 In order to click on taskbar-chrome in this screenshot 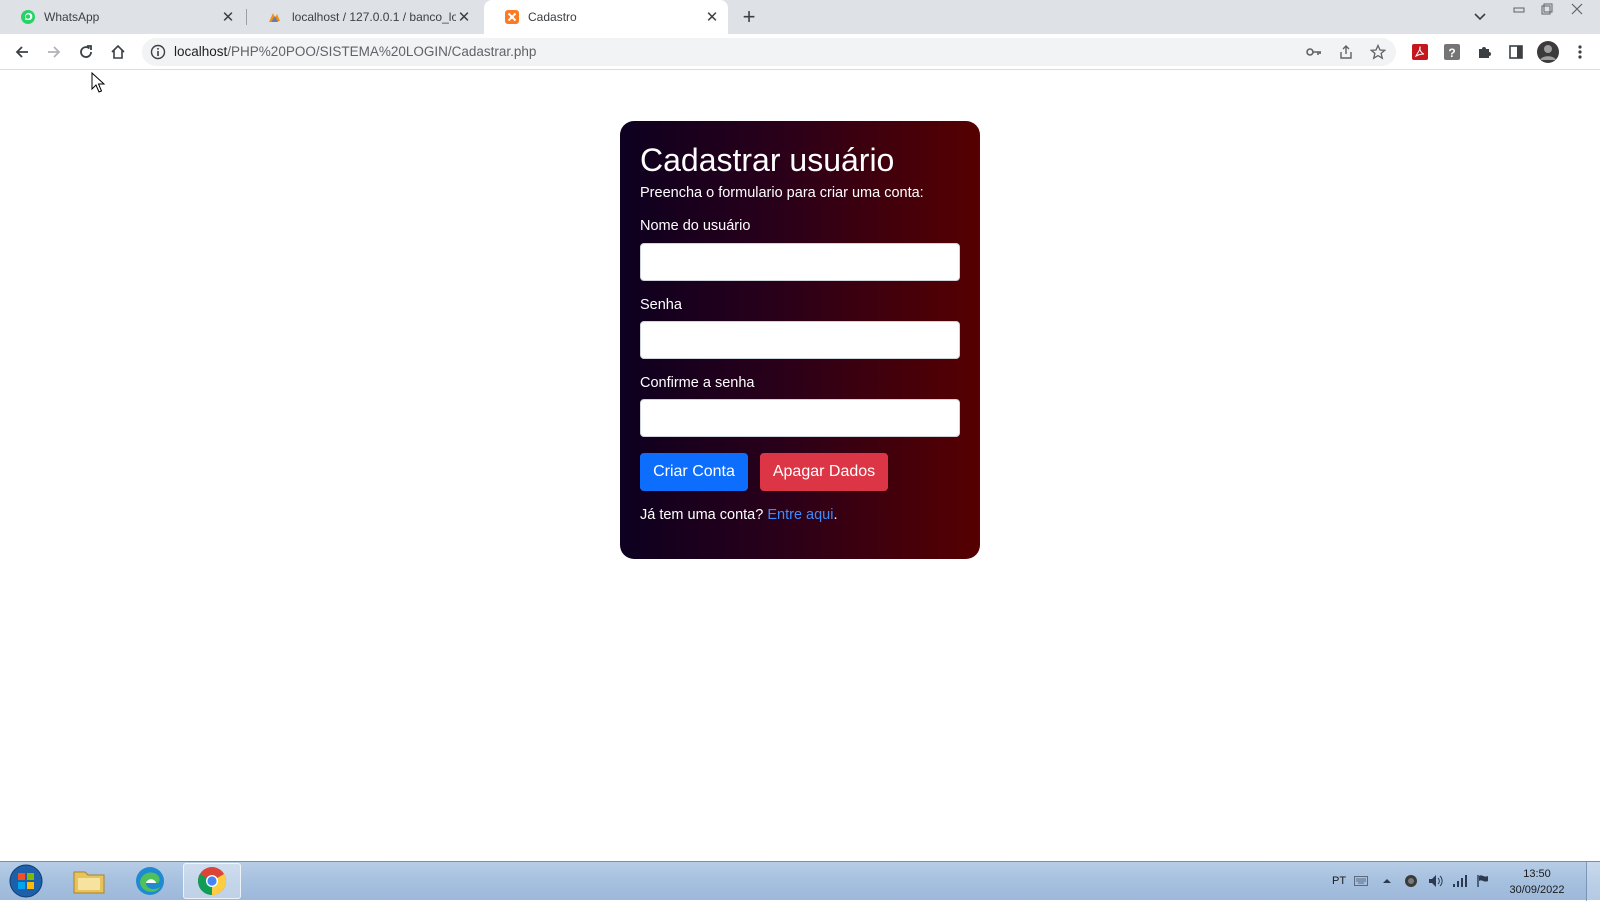, I will do `click(212, 881)`.